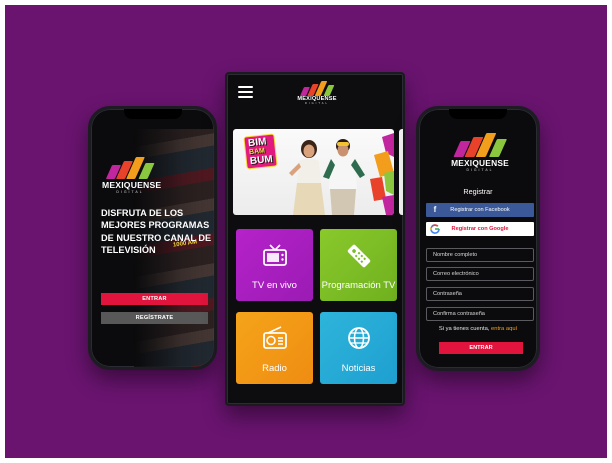 The width and height of the screenshot is (612, 463). Describe the element at coordinates (382, 174) in the screenshot. I see `brand-shapes-decoration` at that location.